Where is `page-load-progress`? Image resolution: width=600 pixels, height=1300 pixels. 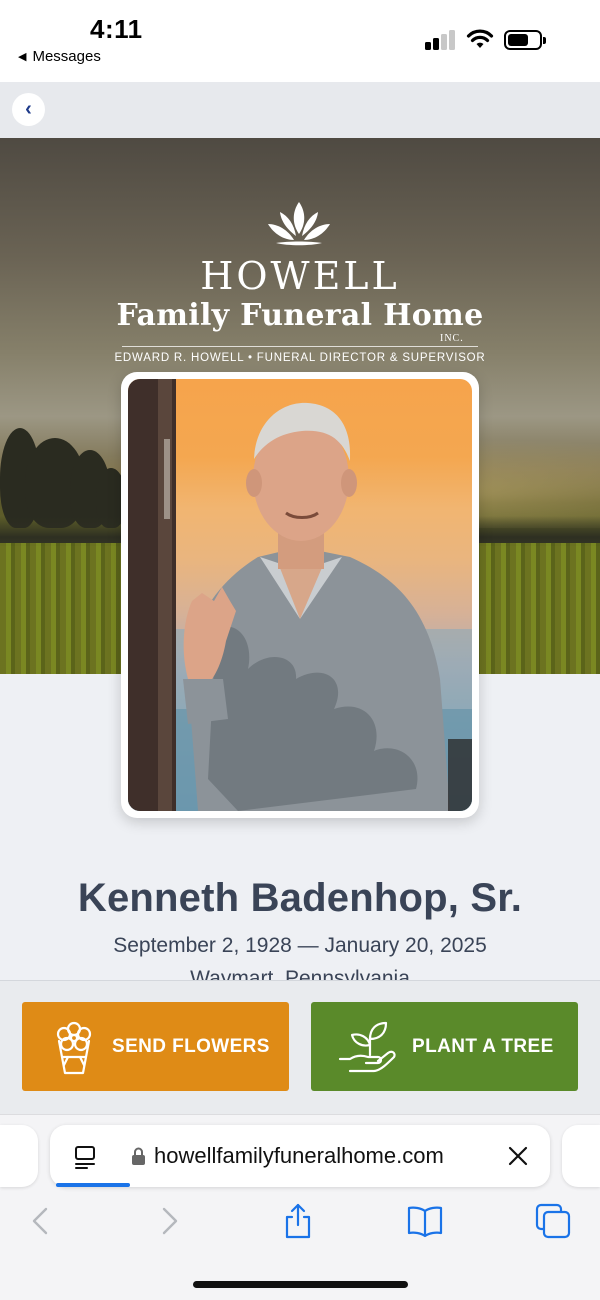 page-load-progress is located at coordinates (93, 1185).